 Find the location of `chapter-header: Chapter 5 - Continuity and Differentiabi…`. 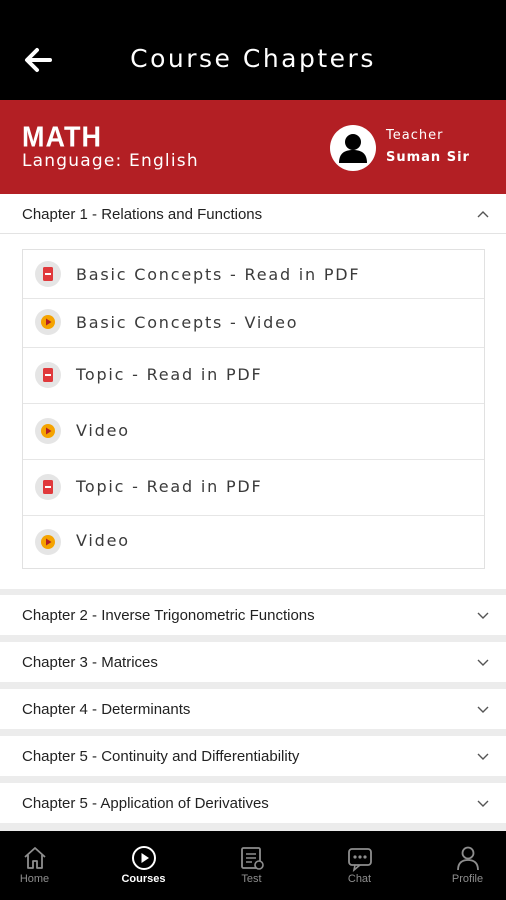

chapter-header: Chapter 5 - Continuity and Differentiabi… is located at coordinates (253, 756).